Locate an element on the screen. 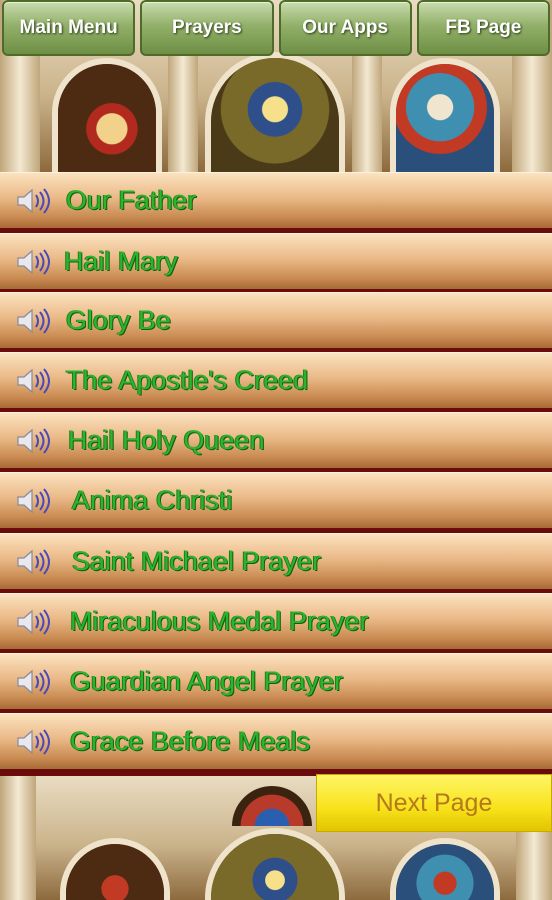  prayer-label: Anima Christi is located at coordinates (152, 500).